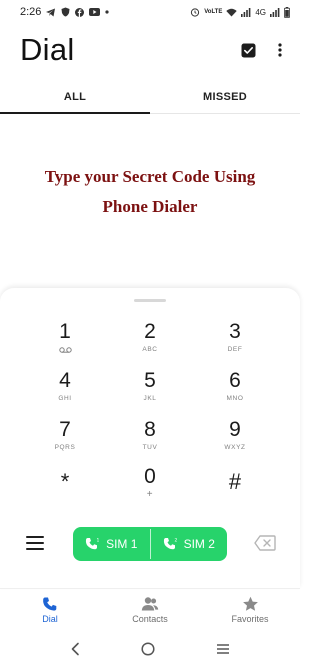  I want to click on system-navigation-bar, so click(150, 649).